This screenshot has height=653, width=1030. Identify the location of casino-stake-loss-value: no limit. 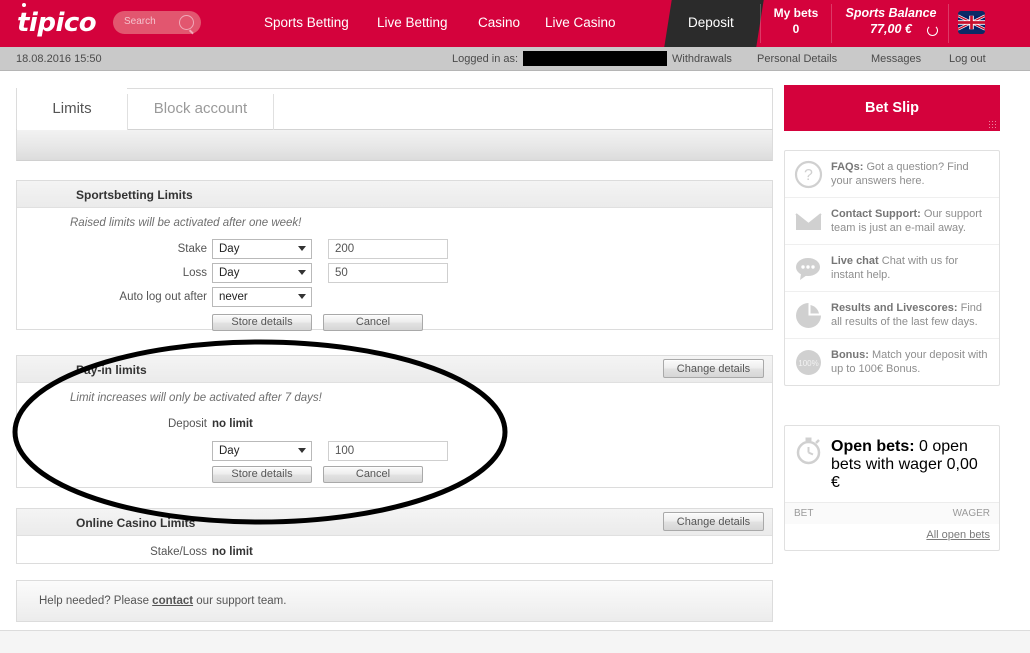
(232, 552).